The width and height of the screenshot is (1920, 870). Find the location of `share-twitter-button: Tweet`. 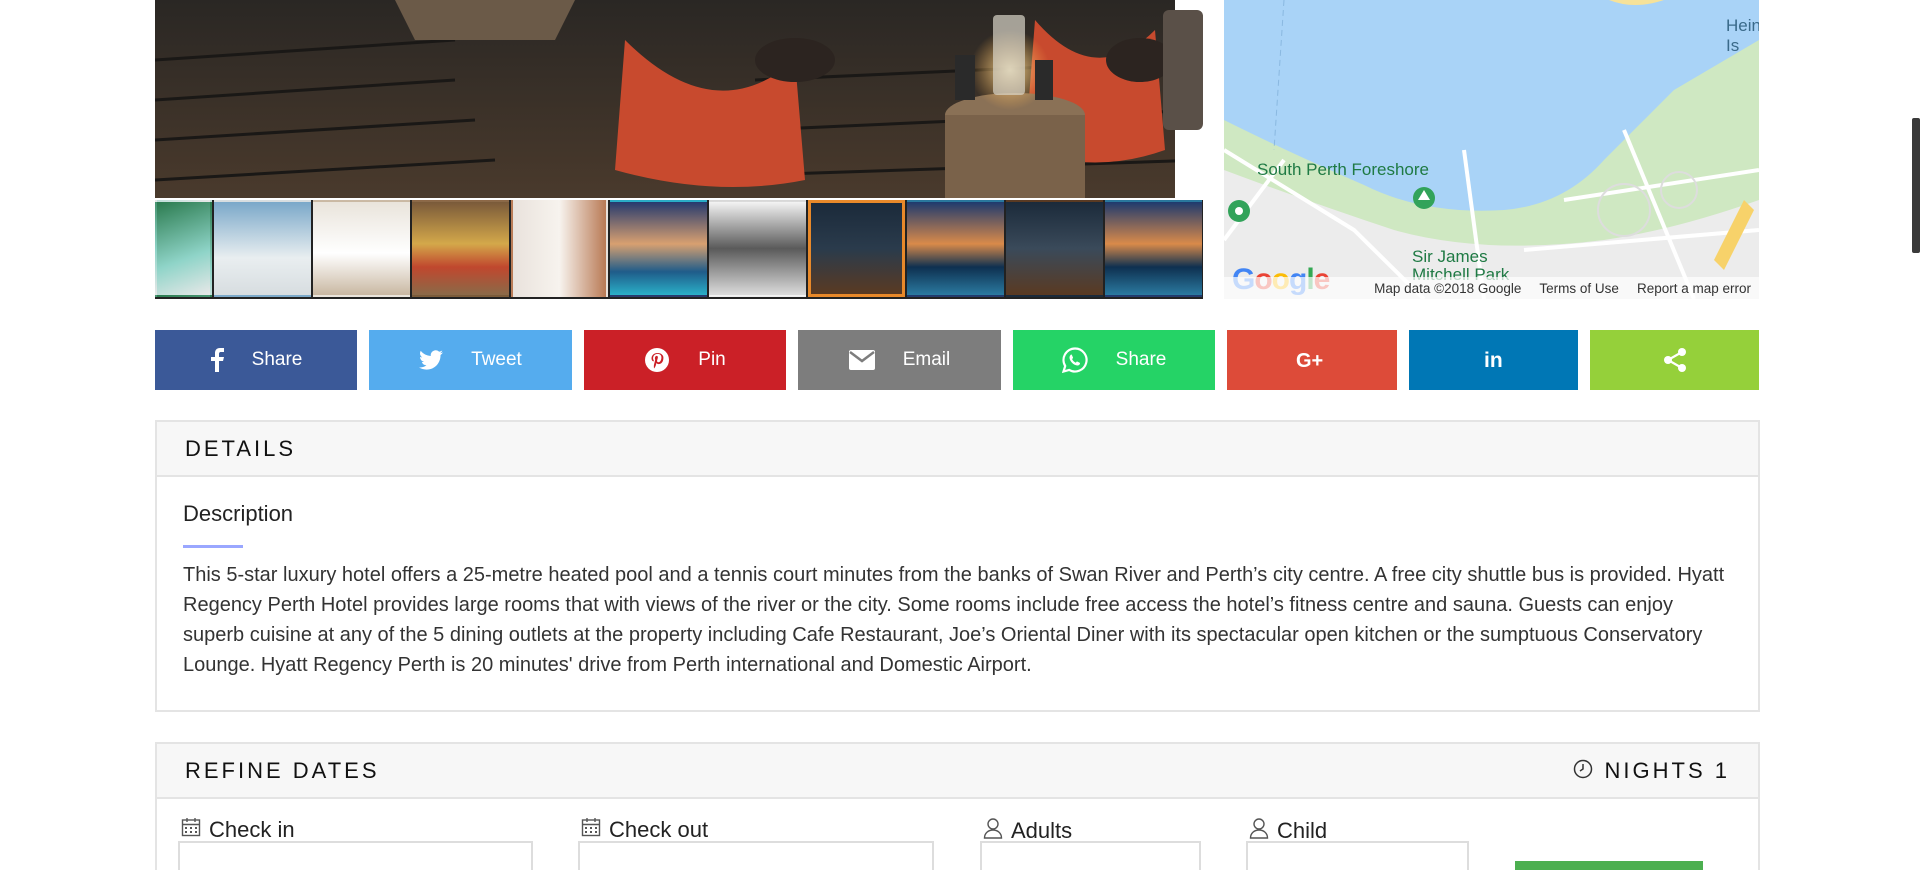

share-twitter-button: Tweet is located at coordinates (470, 360).